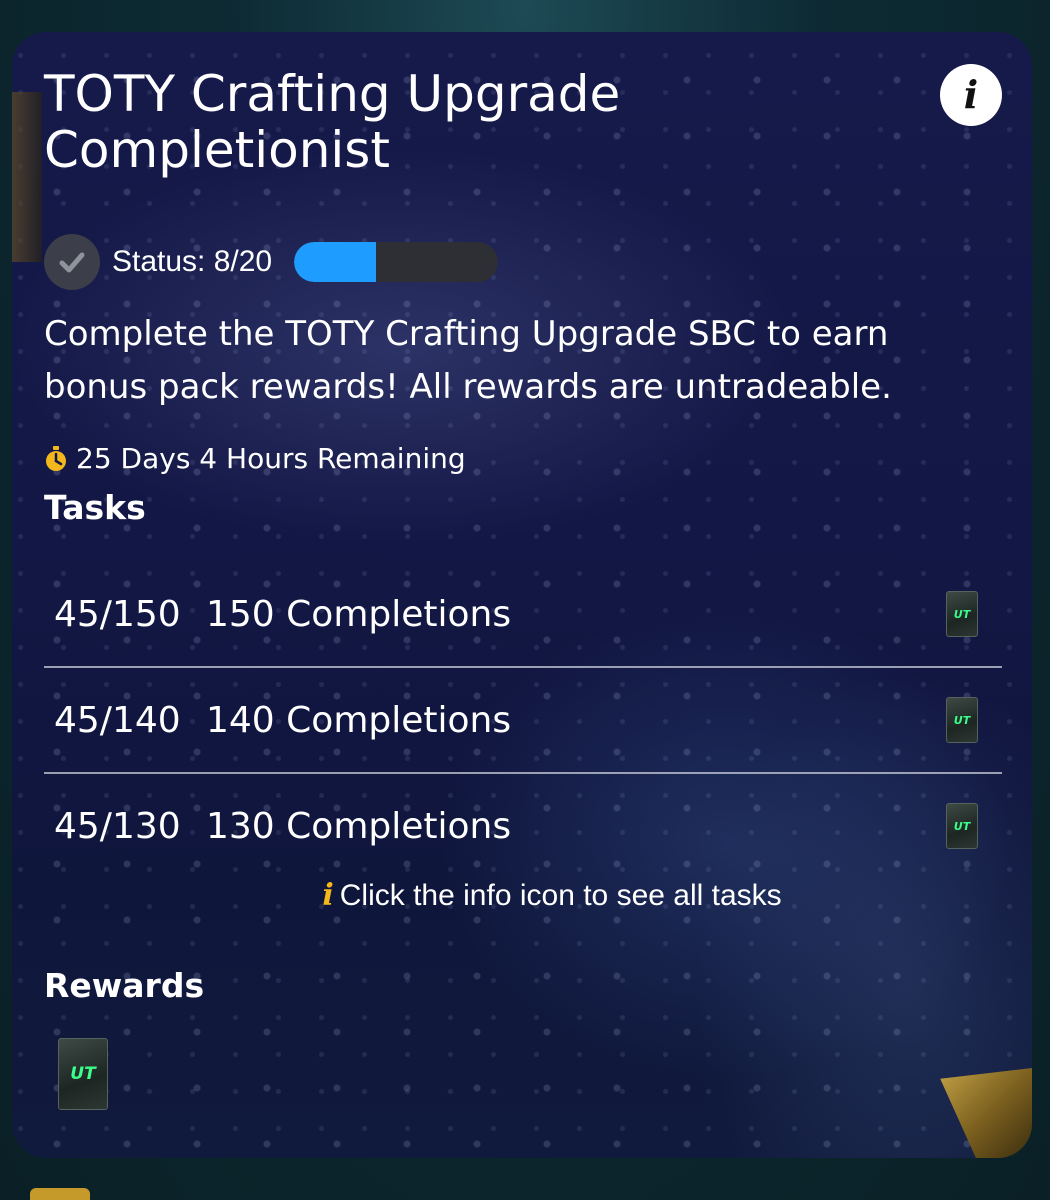 This screenshot has width=1050, height=1200. Describe the element at coordinates (359, 720) in the screenshot. I see `task-label: 140 Completions` at that location.